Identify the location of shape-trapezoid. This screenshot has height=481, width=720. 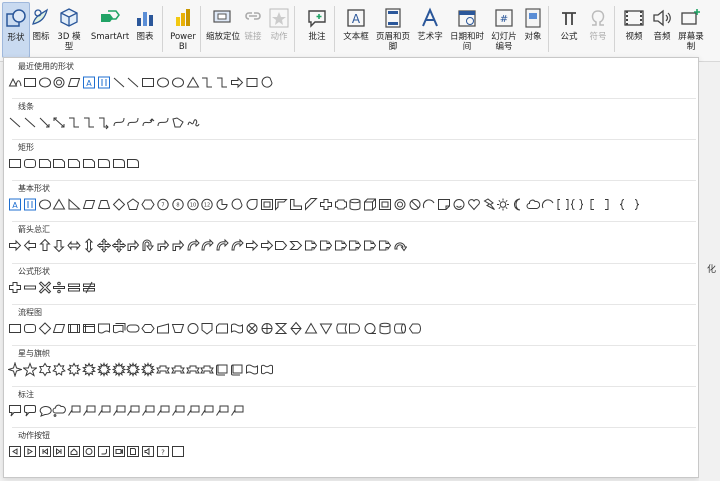
(104, 204).